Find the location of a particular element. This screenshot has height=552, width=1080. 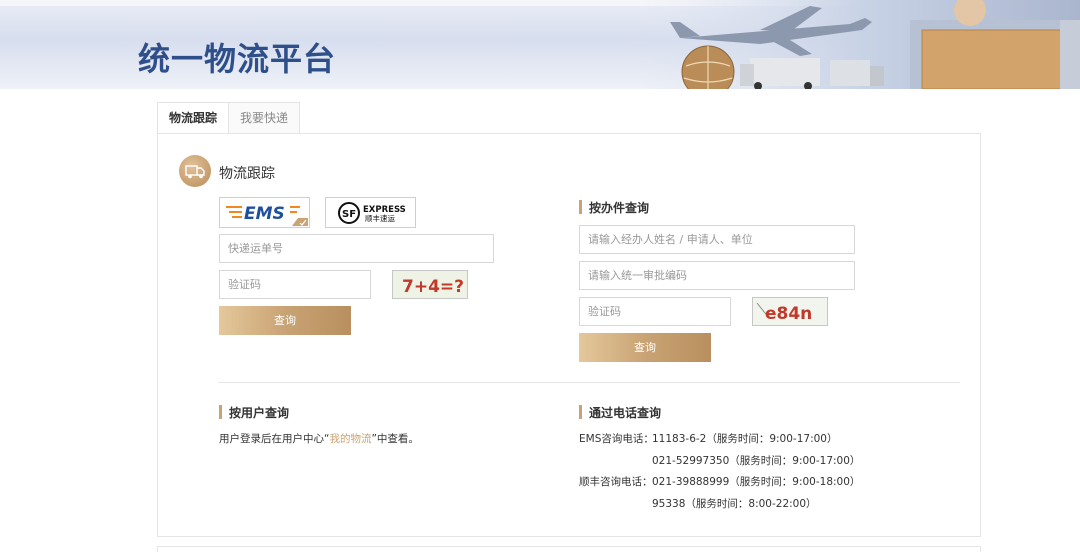

svg-text: 顺丰速运 is located at coordinates (380, 218).